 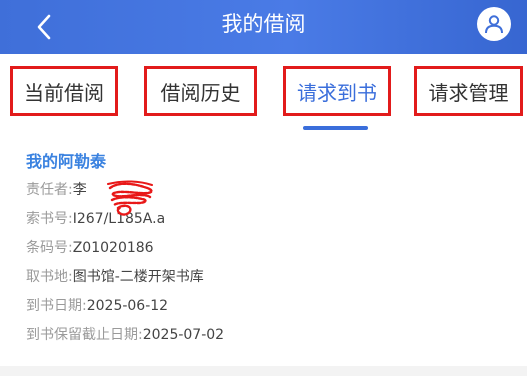 I want to click on barcode-value: Z01020186, so click(x=113, y=248).